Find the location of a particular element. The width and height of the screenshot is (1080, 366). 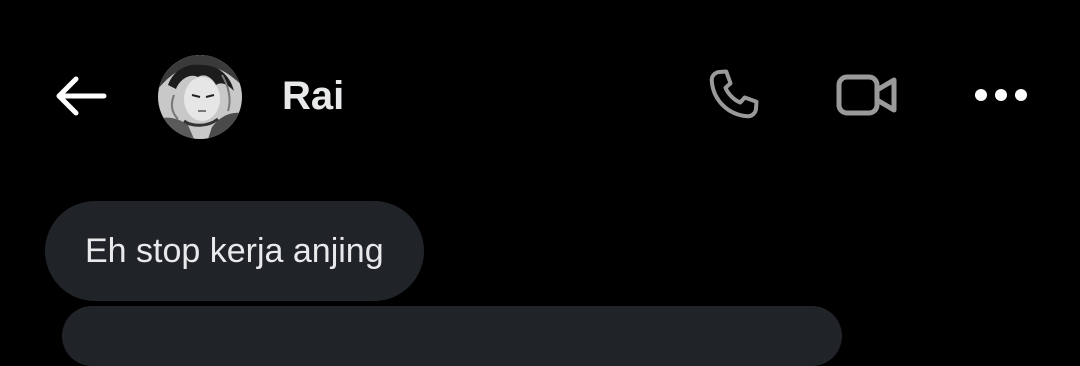

phone-icon is located at coordinates (734, 94).